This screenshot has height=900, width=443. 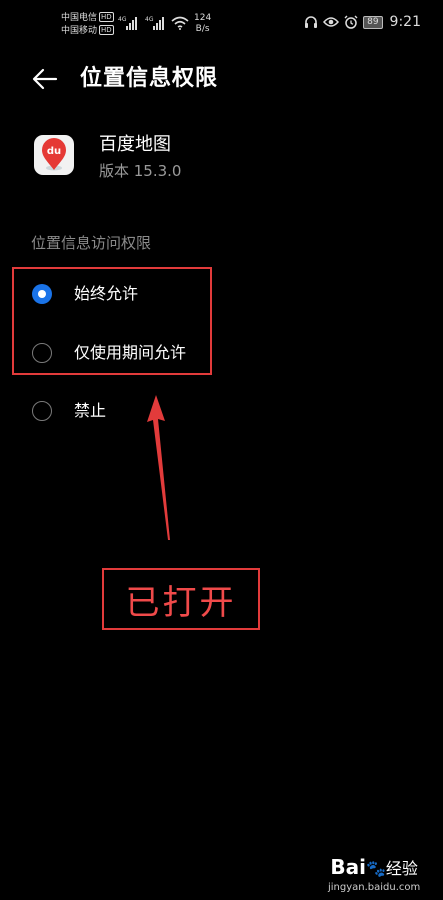 I want to click on annotation-arrow-icon, so click(x=158, y=467).